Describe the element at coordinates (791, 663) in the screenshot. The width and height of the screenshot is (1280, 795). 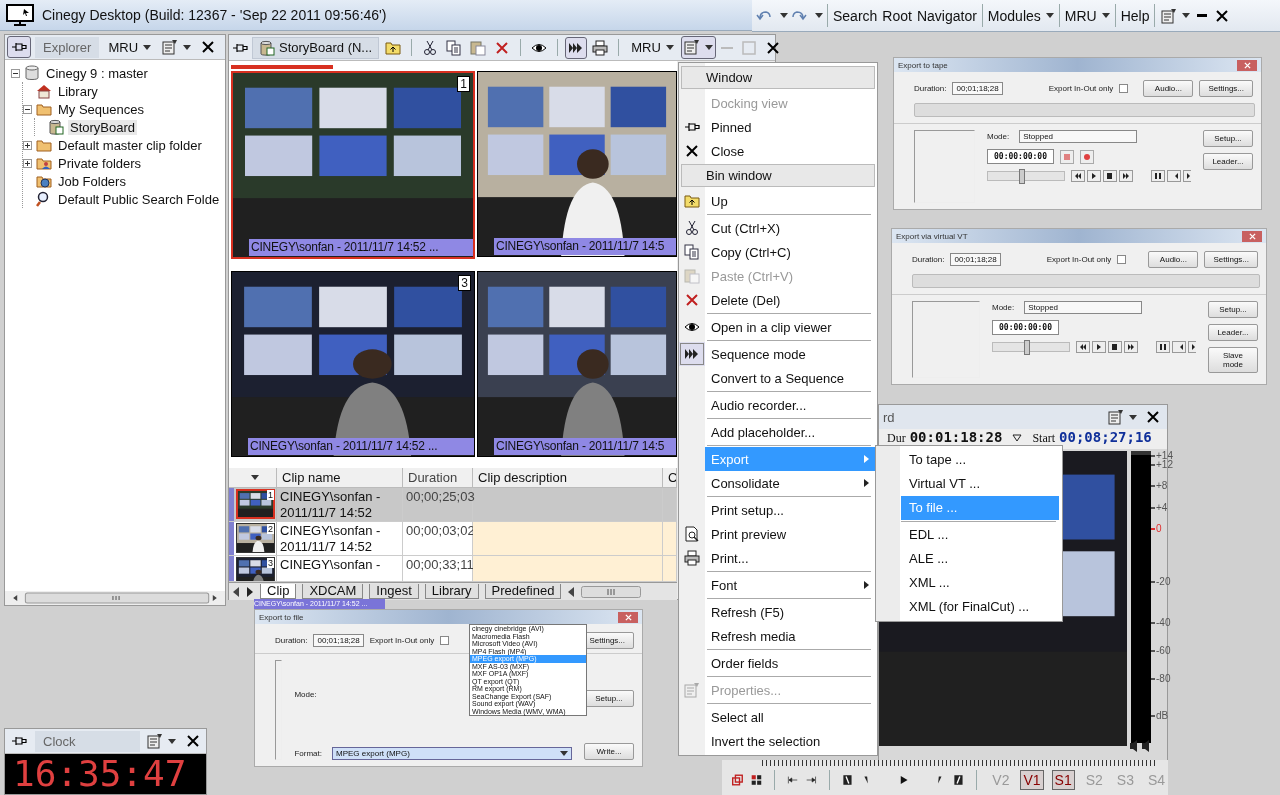
I see `menu-item: Order fields` at that location.